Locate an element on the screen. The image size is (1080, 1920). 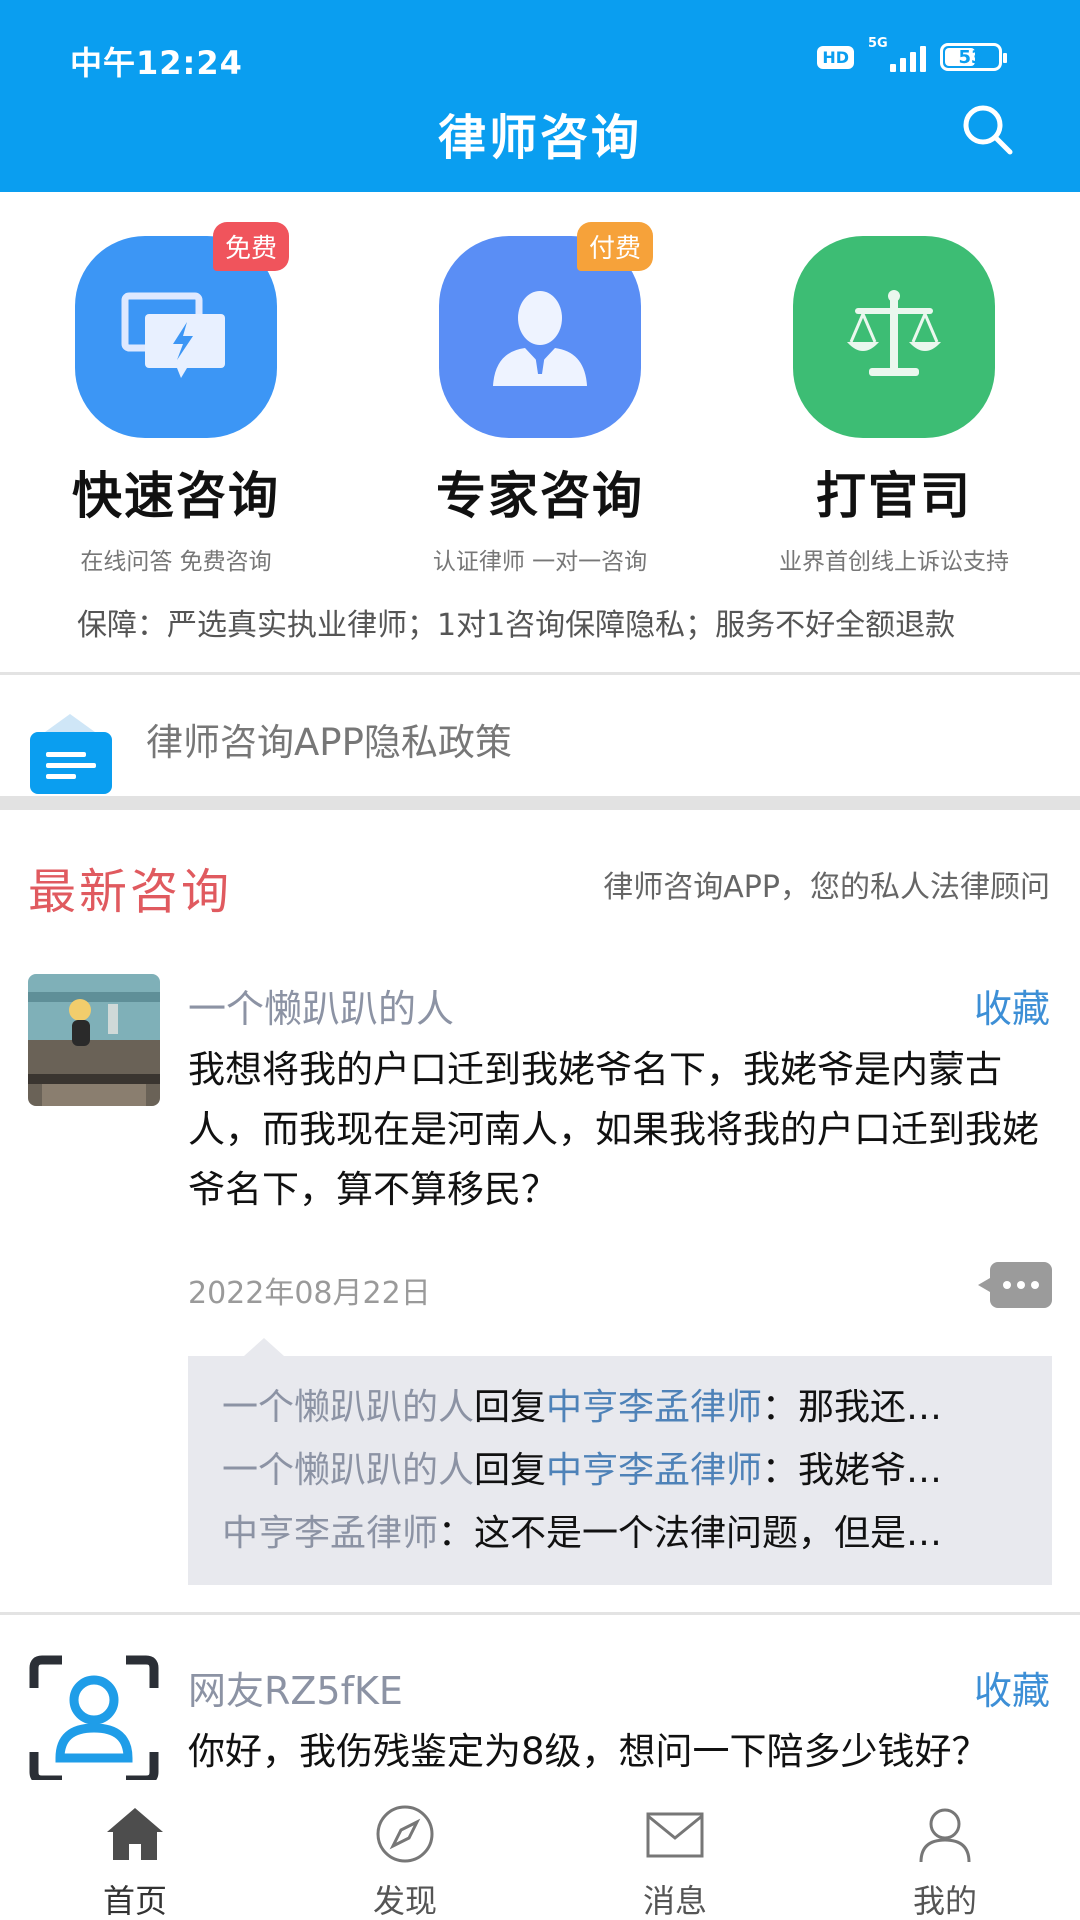
post-content: 你好，我伤残鉴定为8级，想问一下陪多少钱好？ is located at coordinates (623, 1751).